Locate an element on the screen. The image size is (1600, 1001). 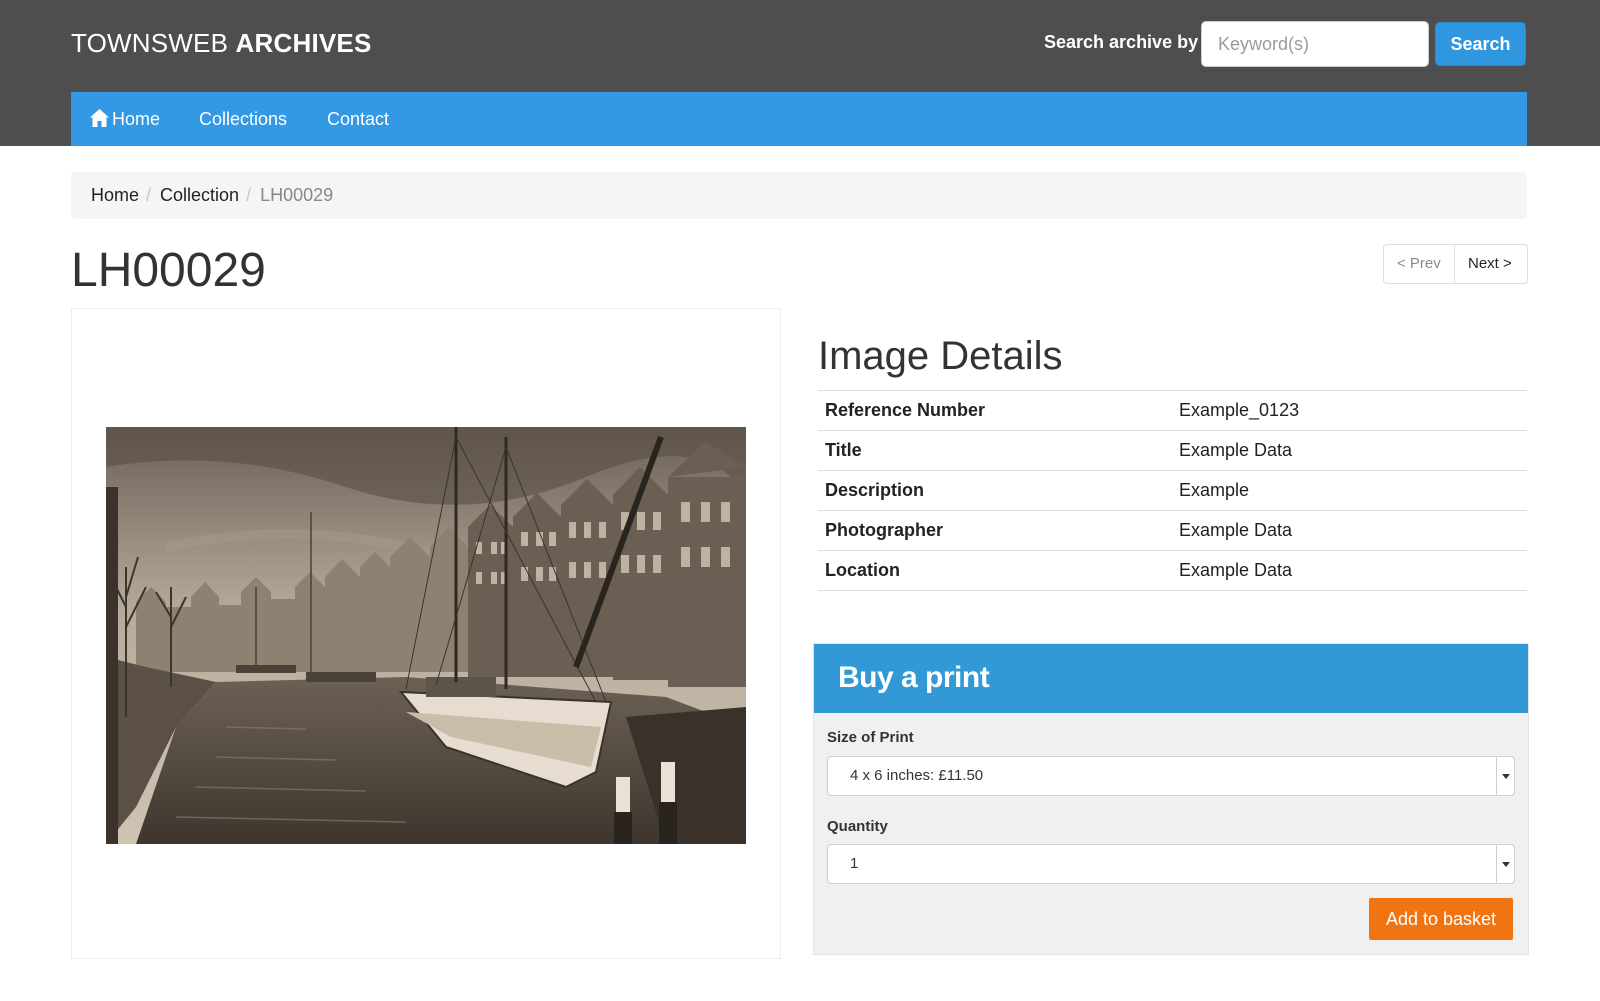
table-row: Location Example Data is located at coordinates (1172, 570).